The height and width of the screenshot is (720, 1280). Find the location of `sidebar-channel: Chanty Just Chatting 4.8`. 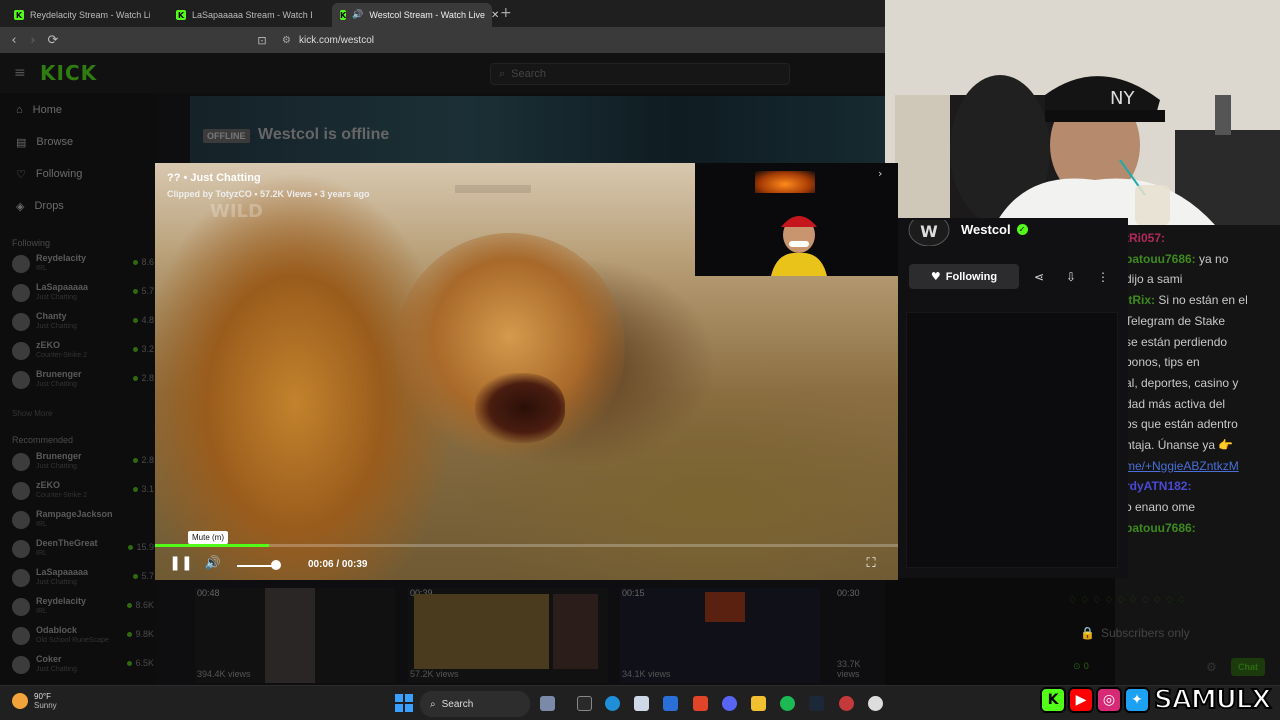

sidebar-channel: Chanty Just Chatting 4.8 is located at coordinates (83, 323).